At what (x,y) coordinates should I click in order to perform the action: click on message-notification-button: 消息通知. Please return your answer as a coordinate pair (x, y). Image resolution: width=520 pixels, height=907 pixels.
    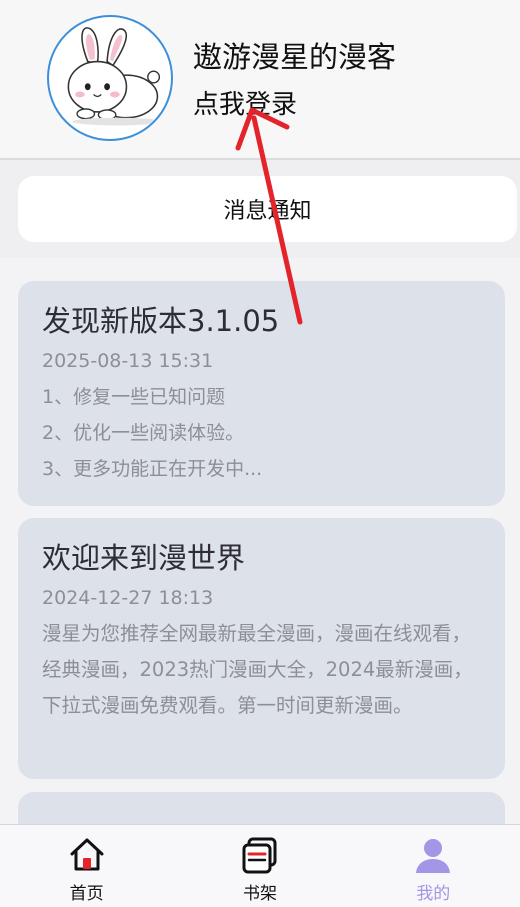
    Looking at the image, I should click on (267, 209).